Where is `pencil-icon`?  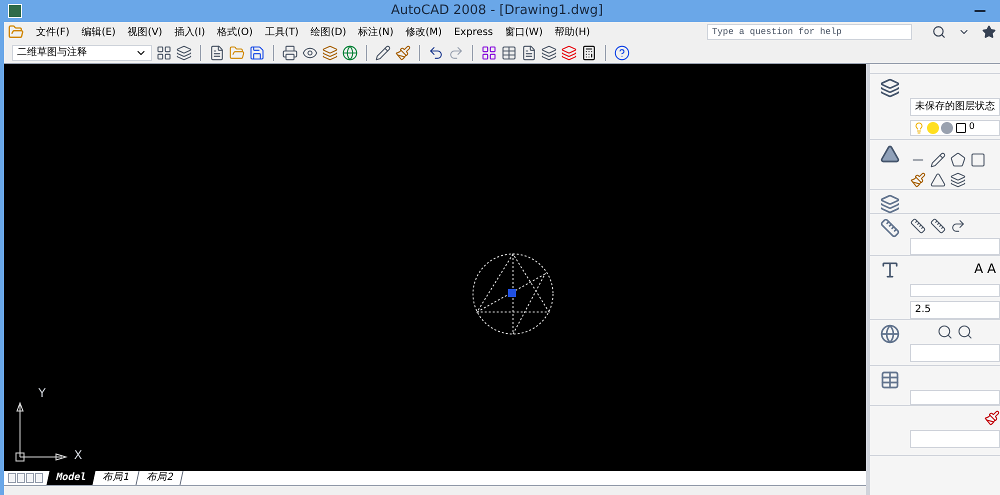
pencil-icon is located at coordinates (383, 52).